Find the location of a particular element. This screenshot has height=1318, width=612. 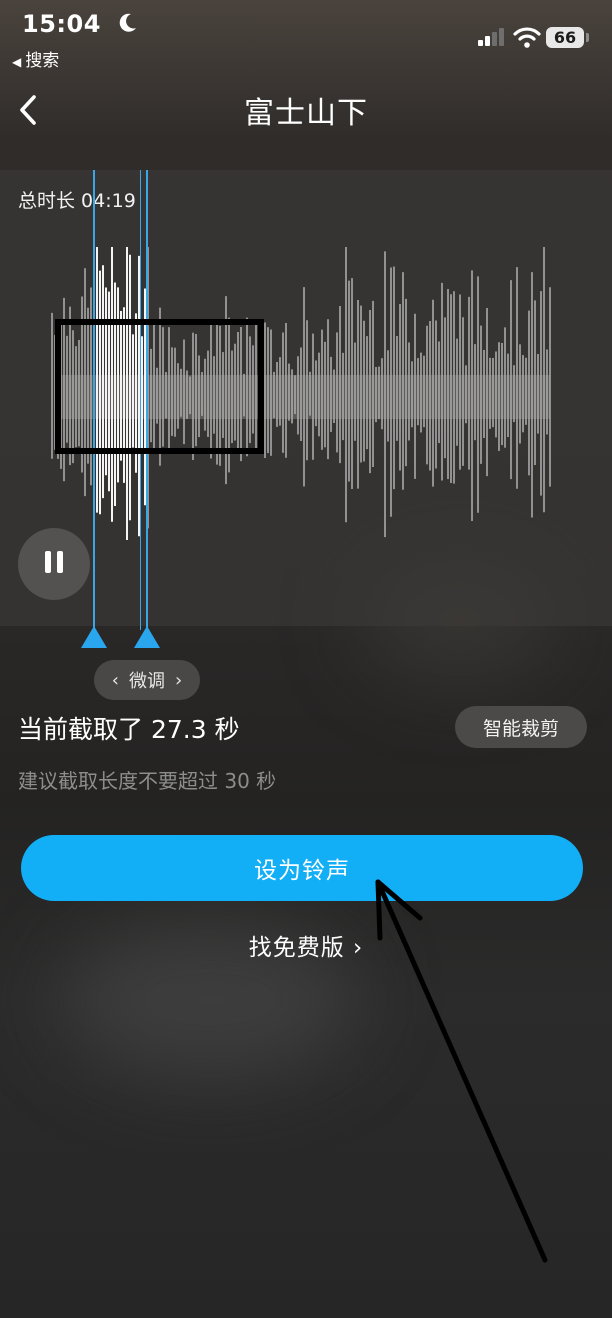

chevron-right-small-icon: › is located at coordinates (179, 680).